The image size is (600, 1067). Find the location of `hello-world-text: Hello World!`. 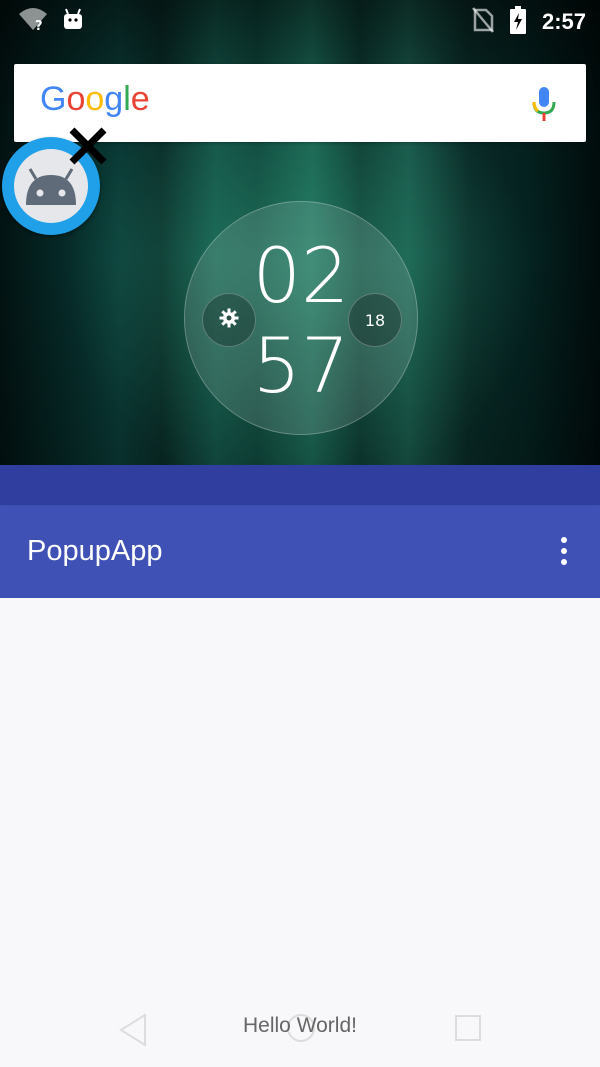

hello-world-text: Hello World! is located at coordinates (300, 1025).